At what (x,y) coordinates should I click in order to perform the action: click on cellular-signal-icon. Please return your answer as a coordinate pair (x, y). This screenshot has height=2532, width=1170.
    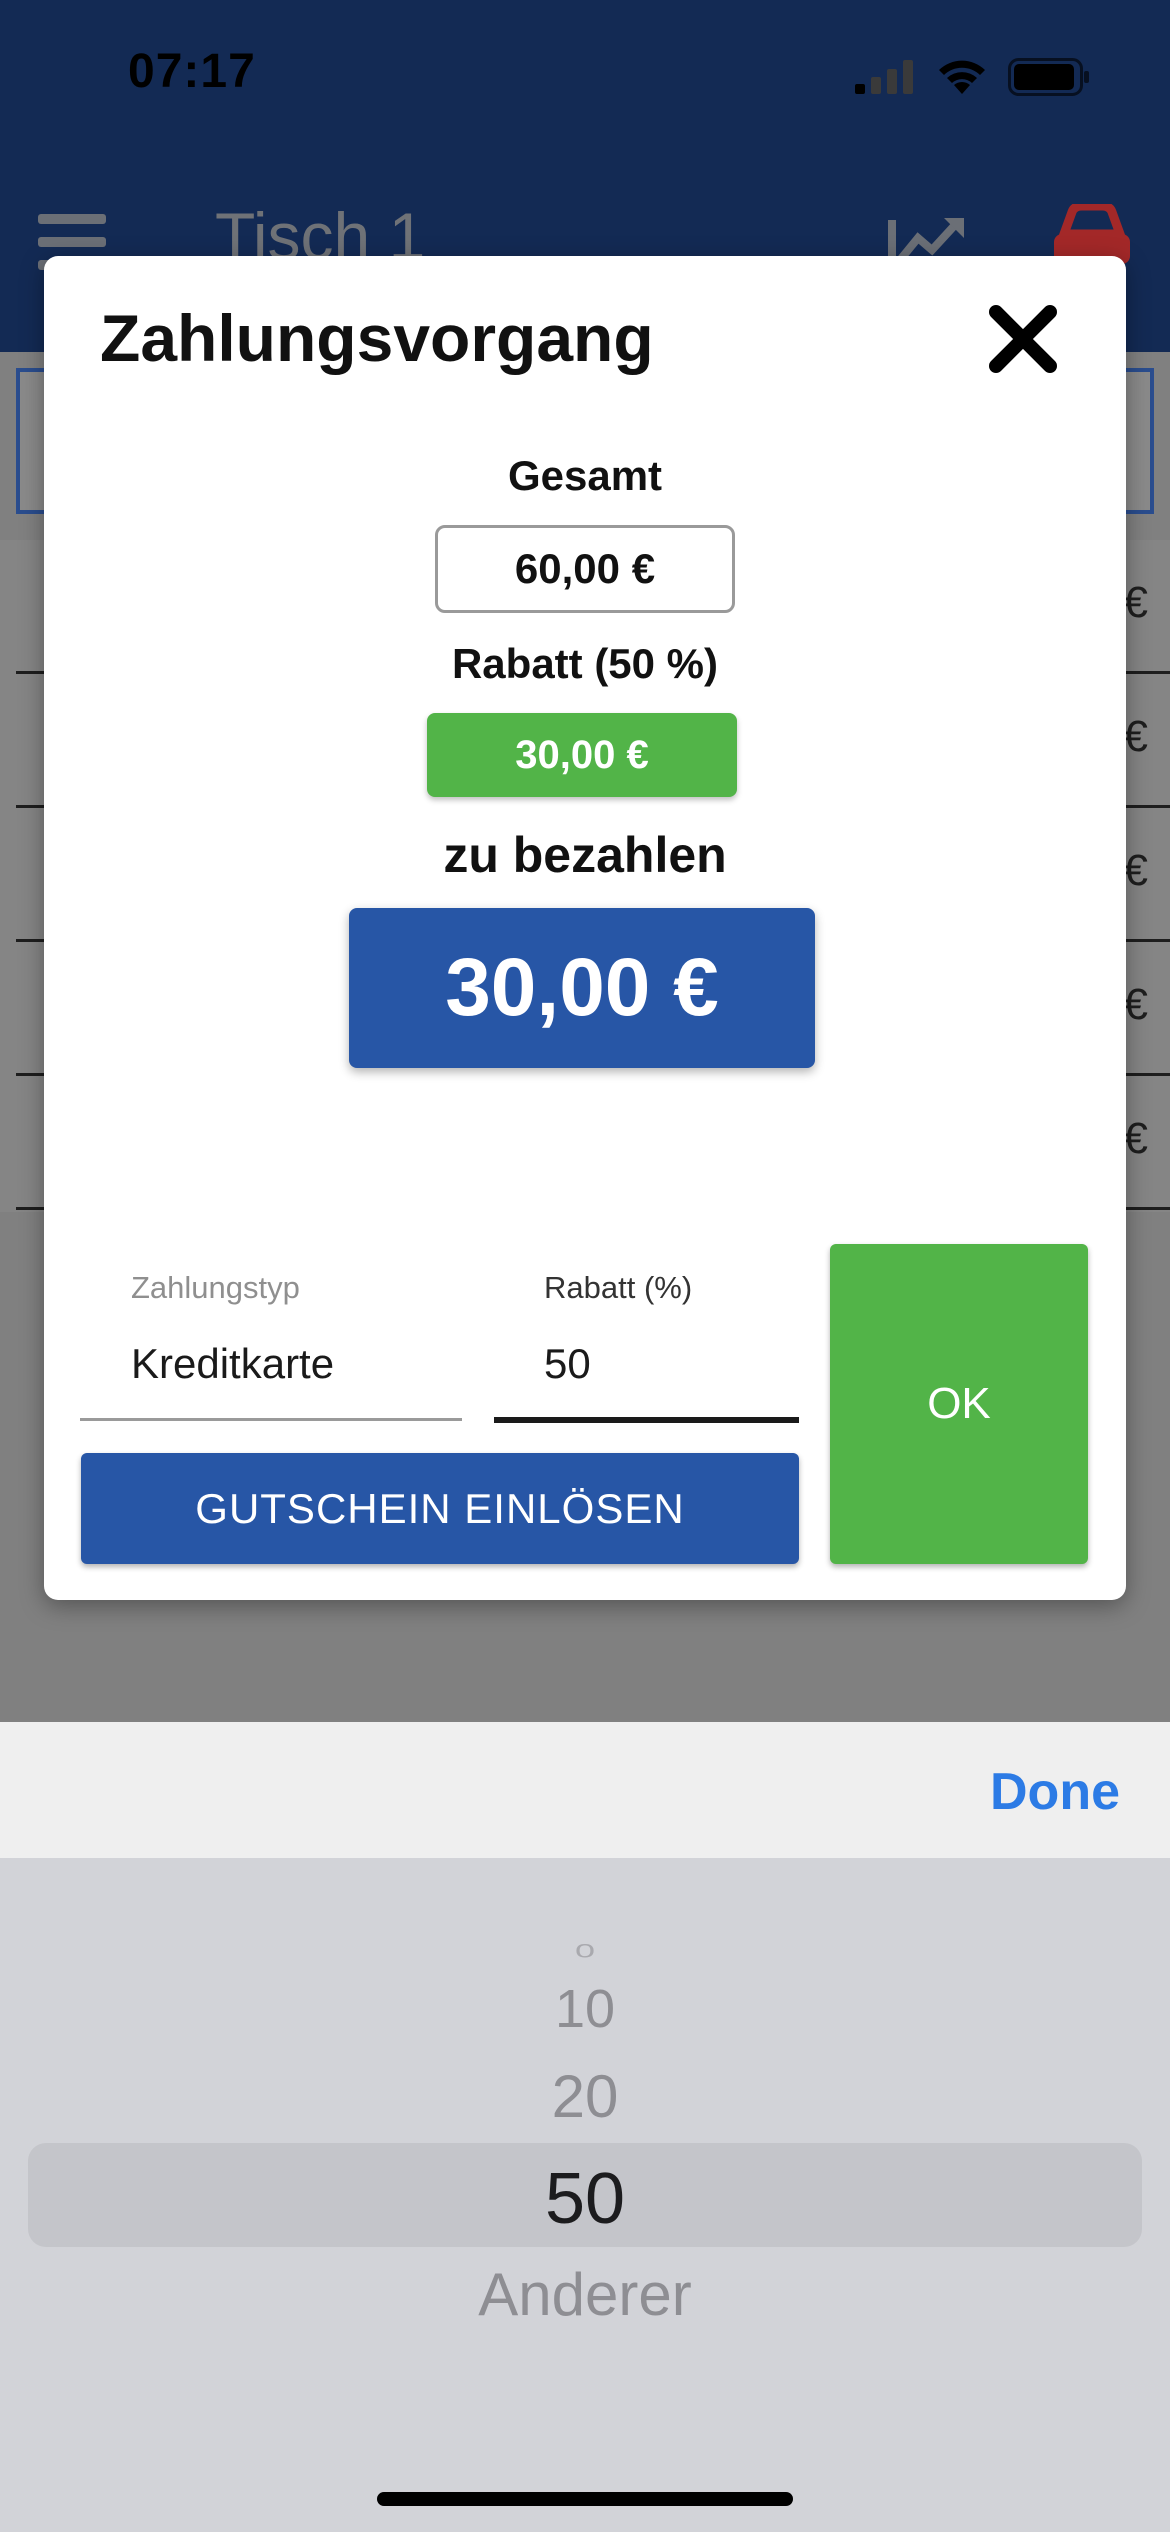
    Looking at the image, I should click on (884, 77).